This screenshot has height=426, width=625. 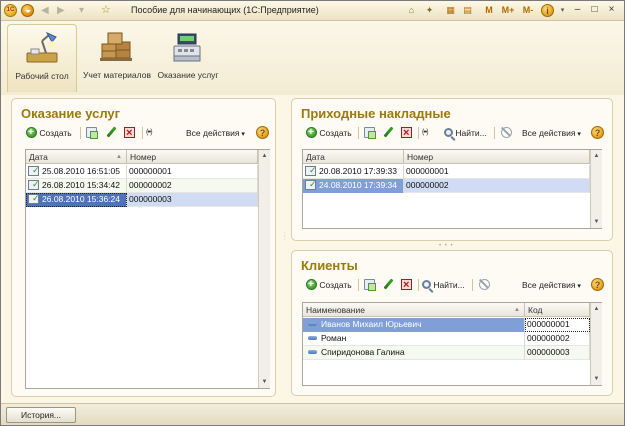 I want to click on delete-icon, so click(x=406, y=285).